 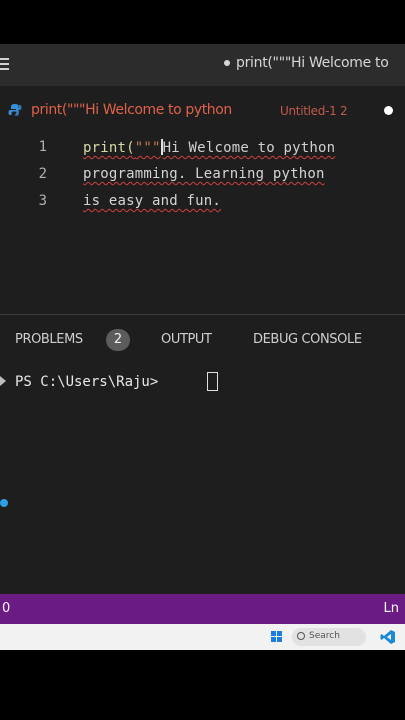 I want to click on window-title: print("""Hi Welcome to, so click(x=306, y=63).